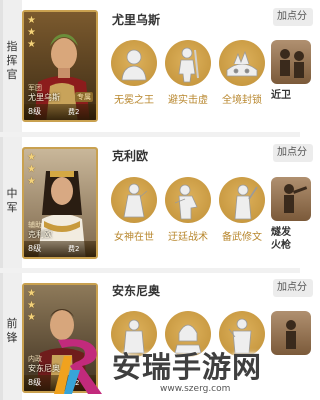 This screenshot has width=320, height=400. I want to click on position-label: 中军, so click(12, 200).